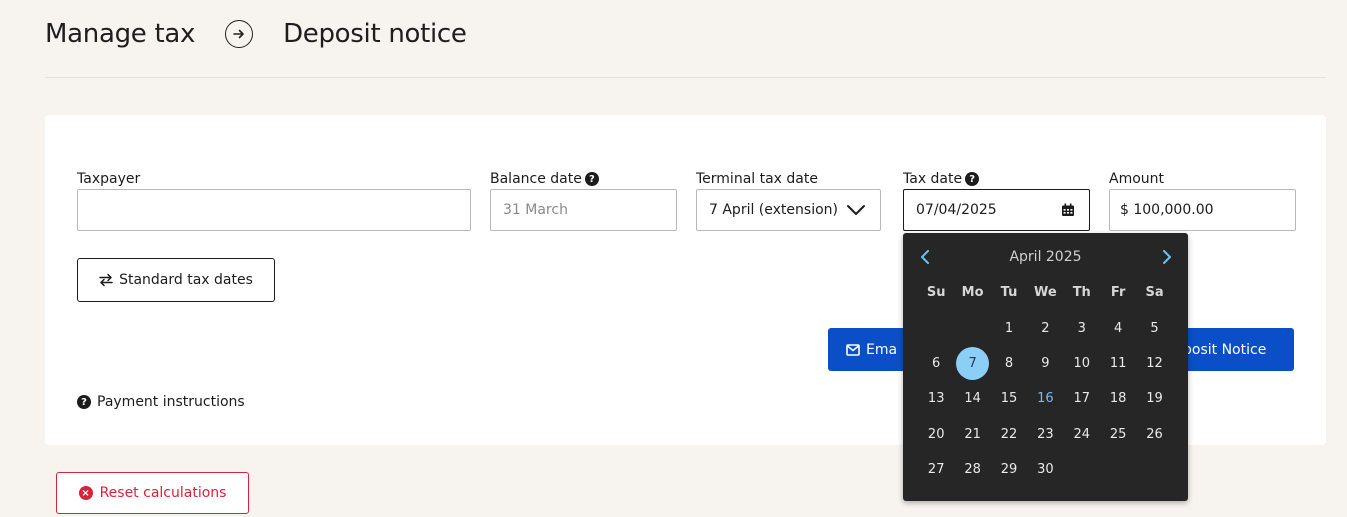  What do you see at coordinates (120, 34) in the screenshot?
I see `breadcrumb-manage-tax: Manage tax` at bounding box center [120, 34].